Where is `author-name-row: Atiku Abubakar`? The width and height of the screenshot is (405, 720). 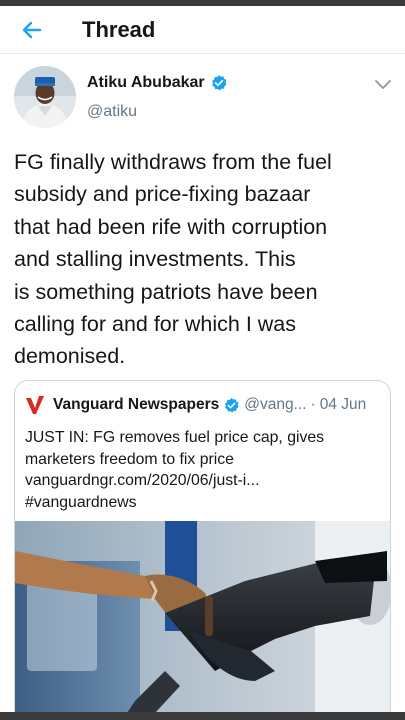 author-name-row: Atiku Abubakar is located at coordinates (157, 83).